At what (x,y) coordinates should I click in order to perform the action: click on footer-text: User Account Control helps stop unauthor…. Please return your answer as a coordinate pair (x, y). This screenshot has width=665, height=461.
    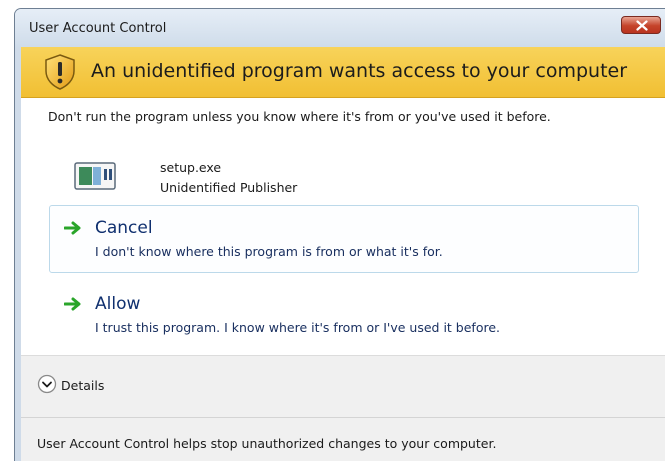
    Looking at the image, I should click on (267, 443).